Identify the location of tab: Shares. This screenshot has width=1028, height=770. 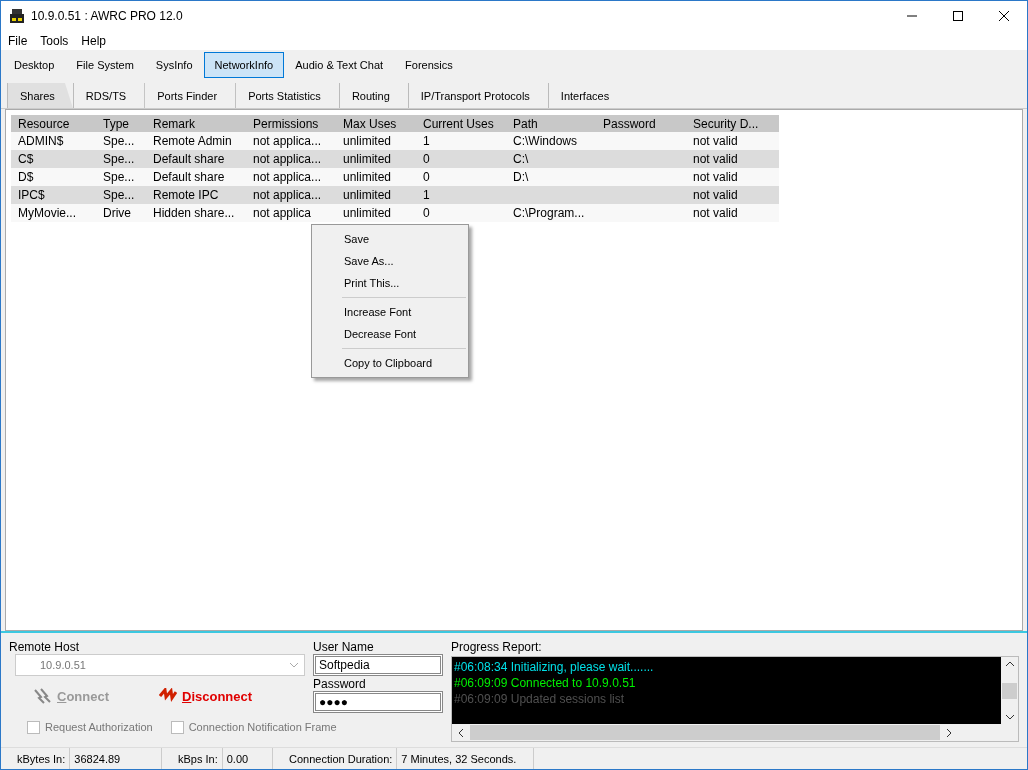
(40, 95).